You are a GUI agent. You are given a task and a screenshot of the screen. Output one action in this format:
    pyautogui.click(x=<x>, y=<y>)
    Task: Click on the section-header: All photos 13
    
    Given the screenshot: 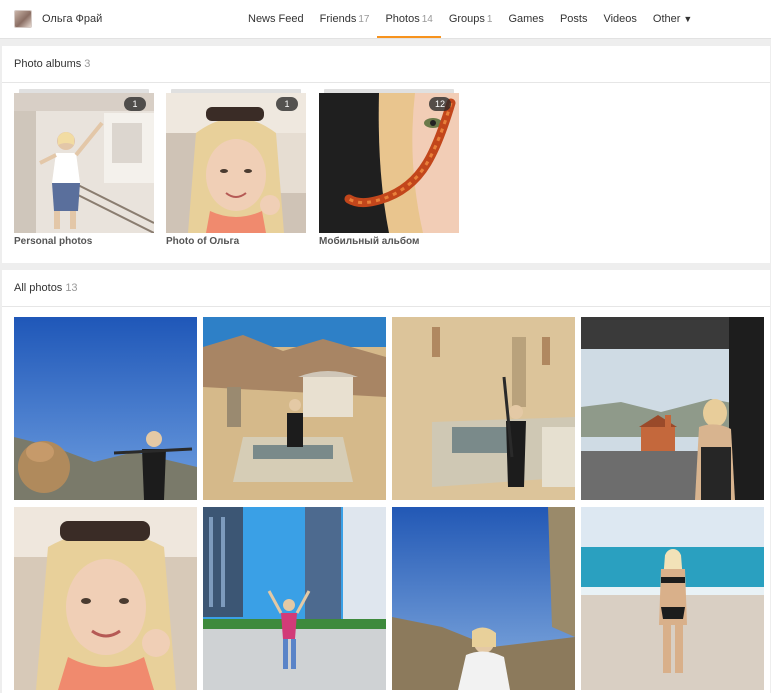 What is the action you would take?
    pyautogui.click(x=386, y=288)
    